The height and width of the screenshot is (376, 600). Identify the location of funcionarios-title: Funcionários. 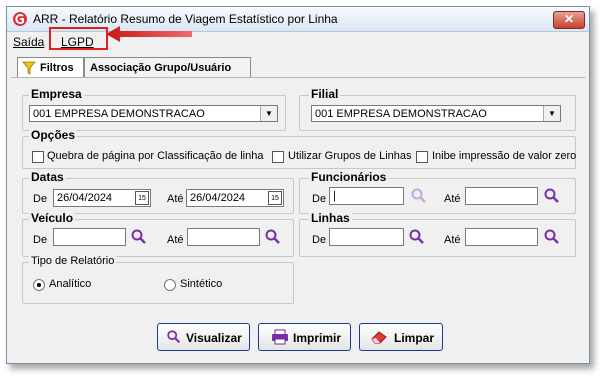
(349, 177).